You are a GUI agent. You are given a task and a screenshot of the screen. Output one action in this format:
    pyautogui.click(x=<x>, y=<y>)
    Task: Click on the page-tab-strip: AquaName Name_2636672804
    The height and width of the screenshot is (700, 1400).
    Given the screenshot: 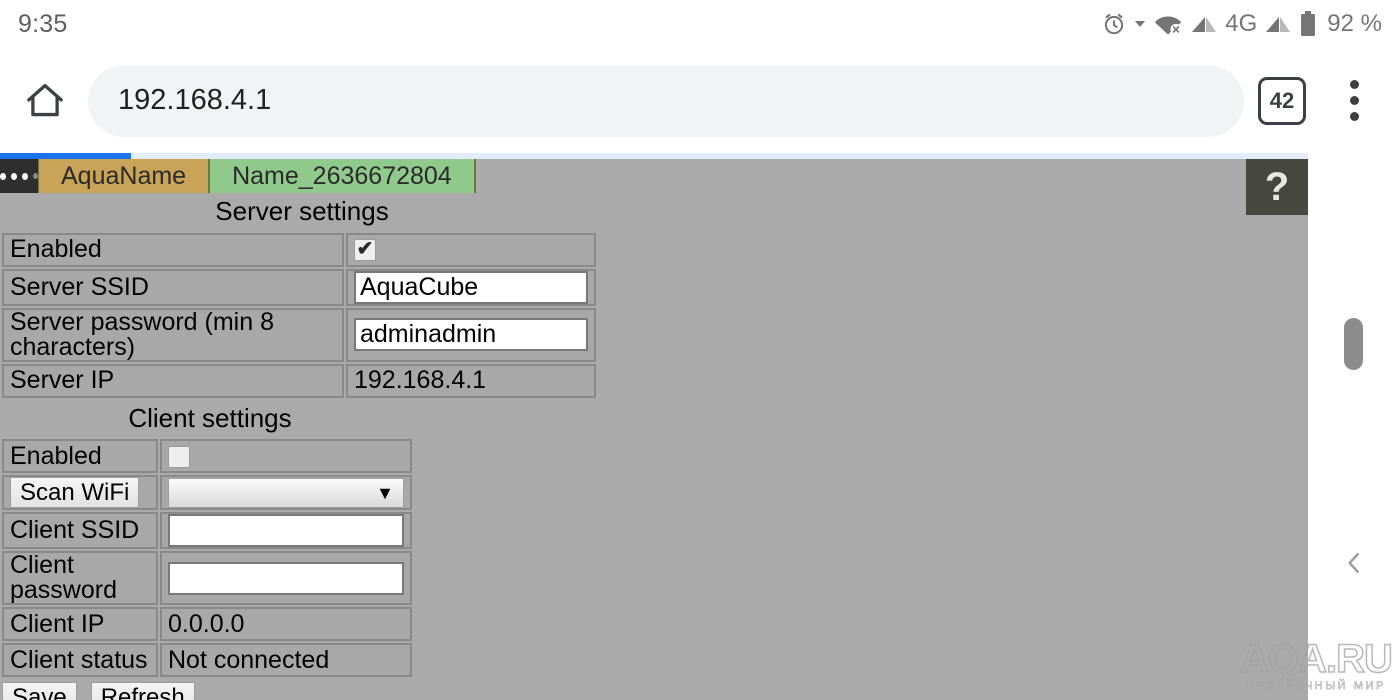 What is the action you would take?
    pyautogui.click(x=238, y=176)
    